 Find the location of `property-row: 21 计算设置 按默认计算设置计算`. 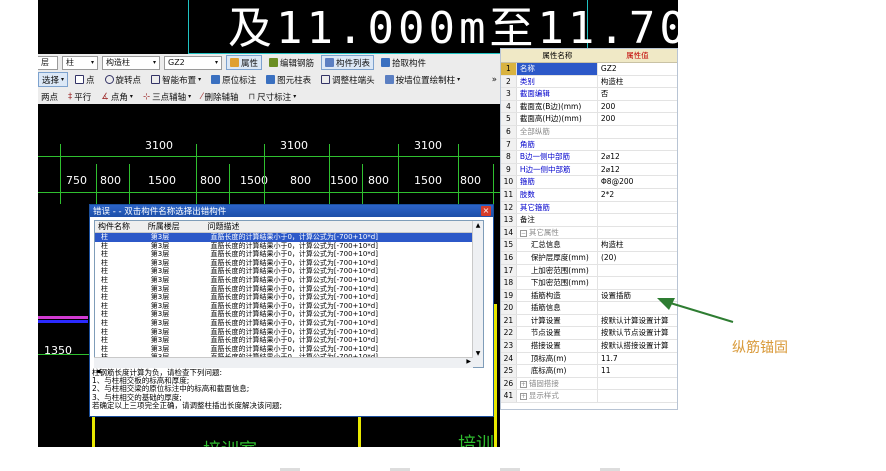

property-row: 21 计算设置 按默认计算设置计算 is located at coordinates (589, 321).